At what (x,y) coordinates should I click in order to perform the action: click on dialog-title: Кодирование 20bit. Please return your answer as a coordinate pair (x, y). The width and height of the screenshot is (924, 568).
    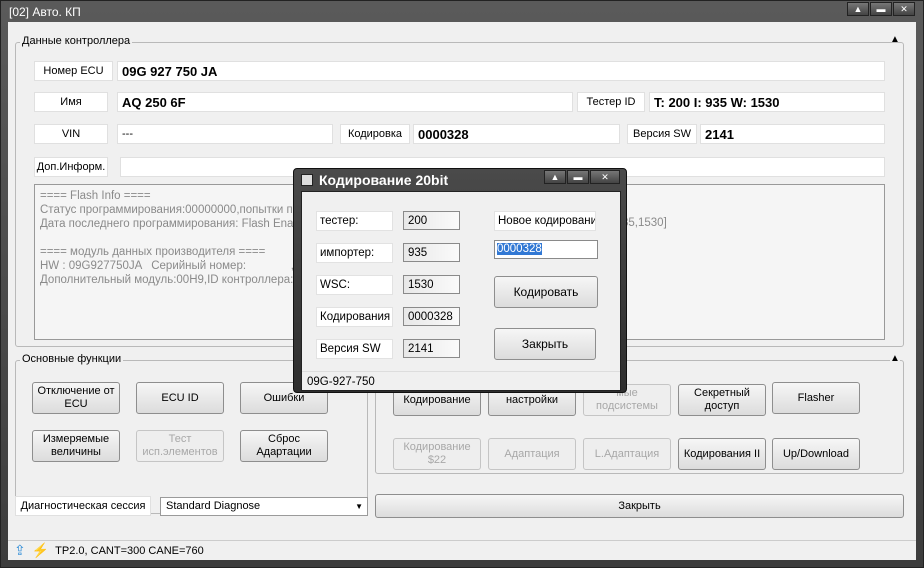
    Looking at the image, I should click on (384, 180).